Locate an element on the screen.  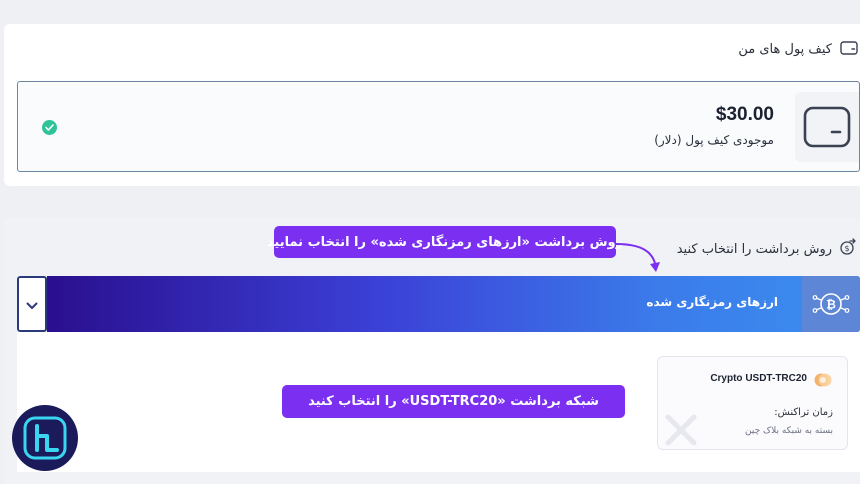
check-circle-icon is located at coordinates (49, 127).